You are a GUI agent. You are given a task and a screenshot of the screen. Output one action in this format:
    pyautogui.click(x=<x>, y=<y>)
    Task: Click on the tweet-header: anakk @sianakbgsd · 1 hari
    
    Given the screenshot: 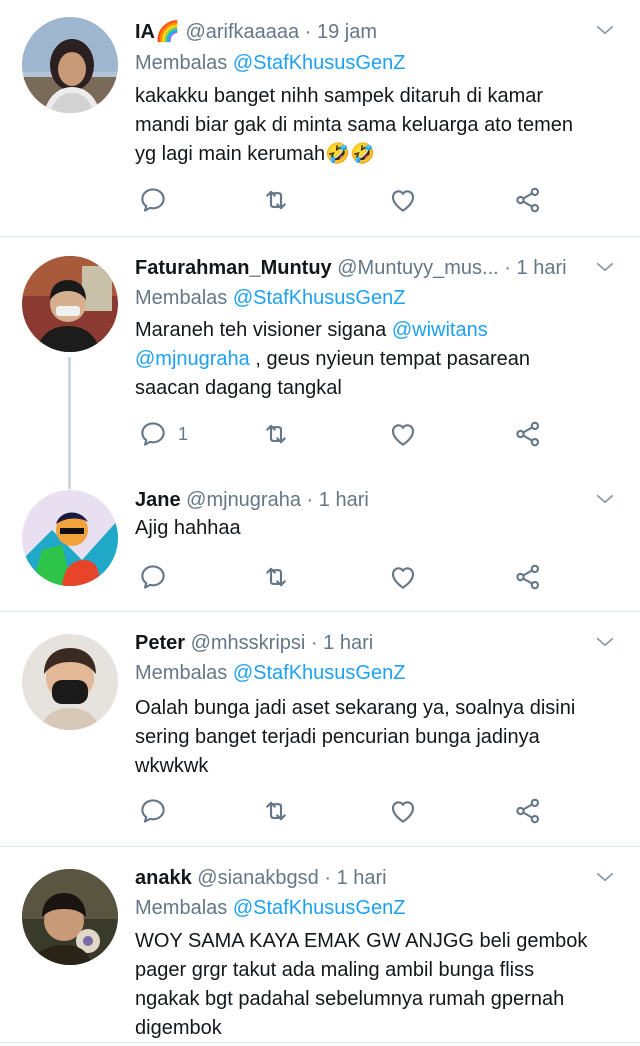 What is the action you would take?
    pyautogui.click(x=261, y=878)
    